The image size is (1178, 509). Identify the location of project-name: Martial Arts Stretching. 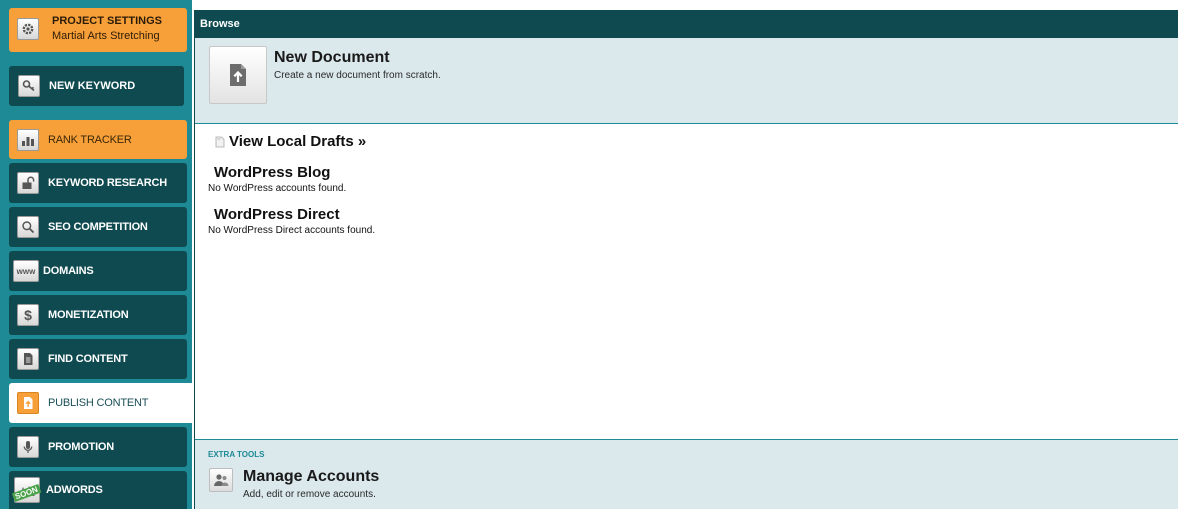
(106, 36).